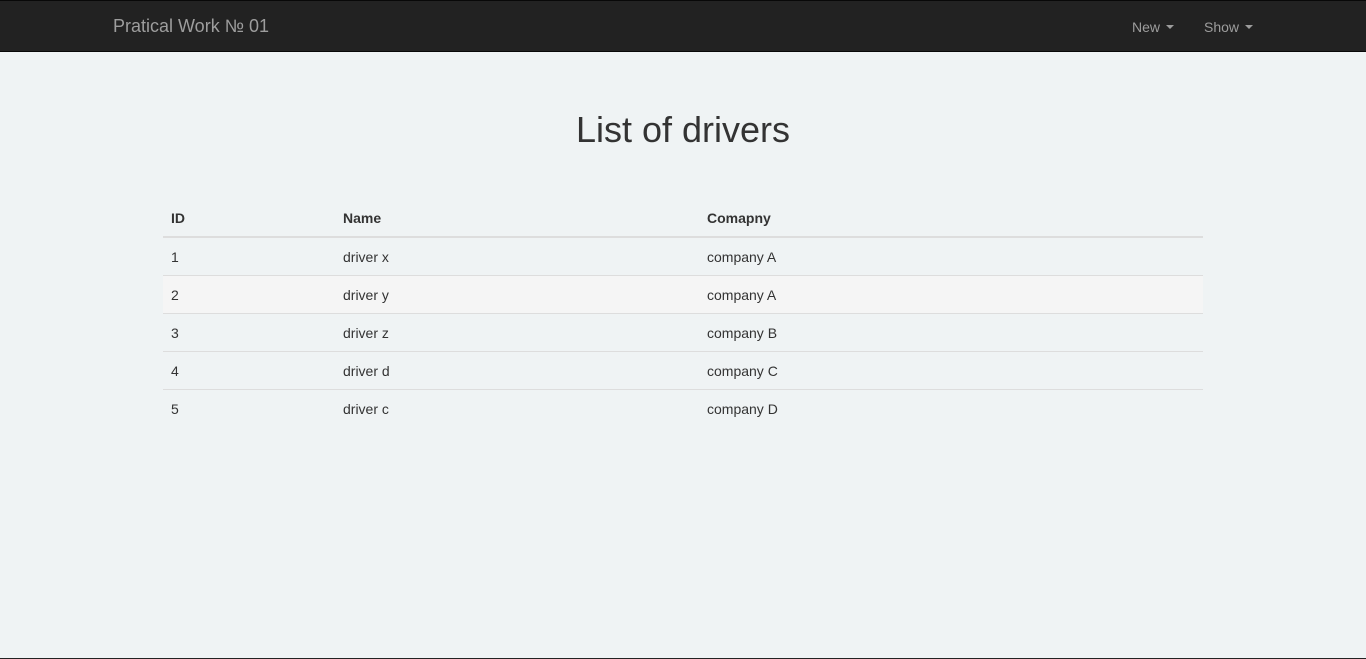 The width and height of the screenshot is (1366, 659). I want to click on table-header-row: ID Name Comapny, so click(683, 219).